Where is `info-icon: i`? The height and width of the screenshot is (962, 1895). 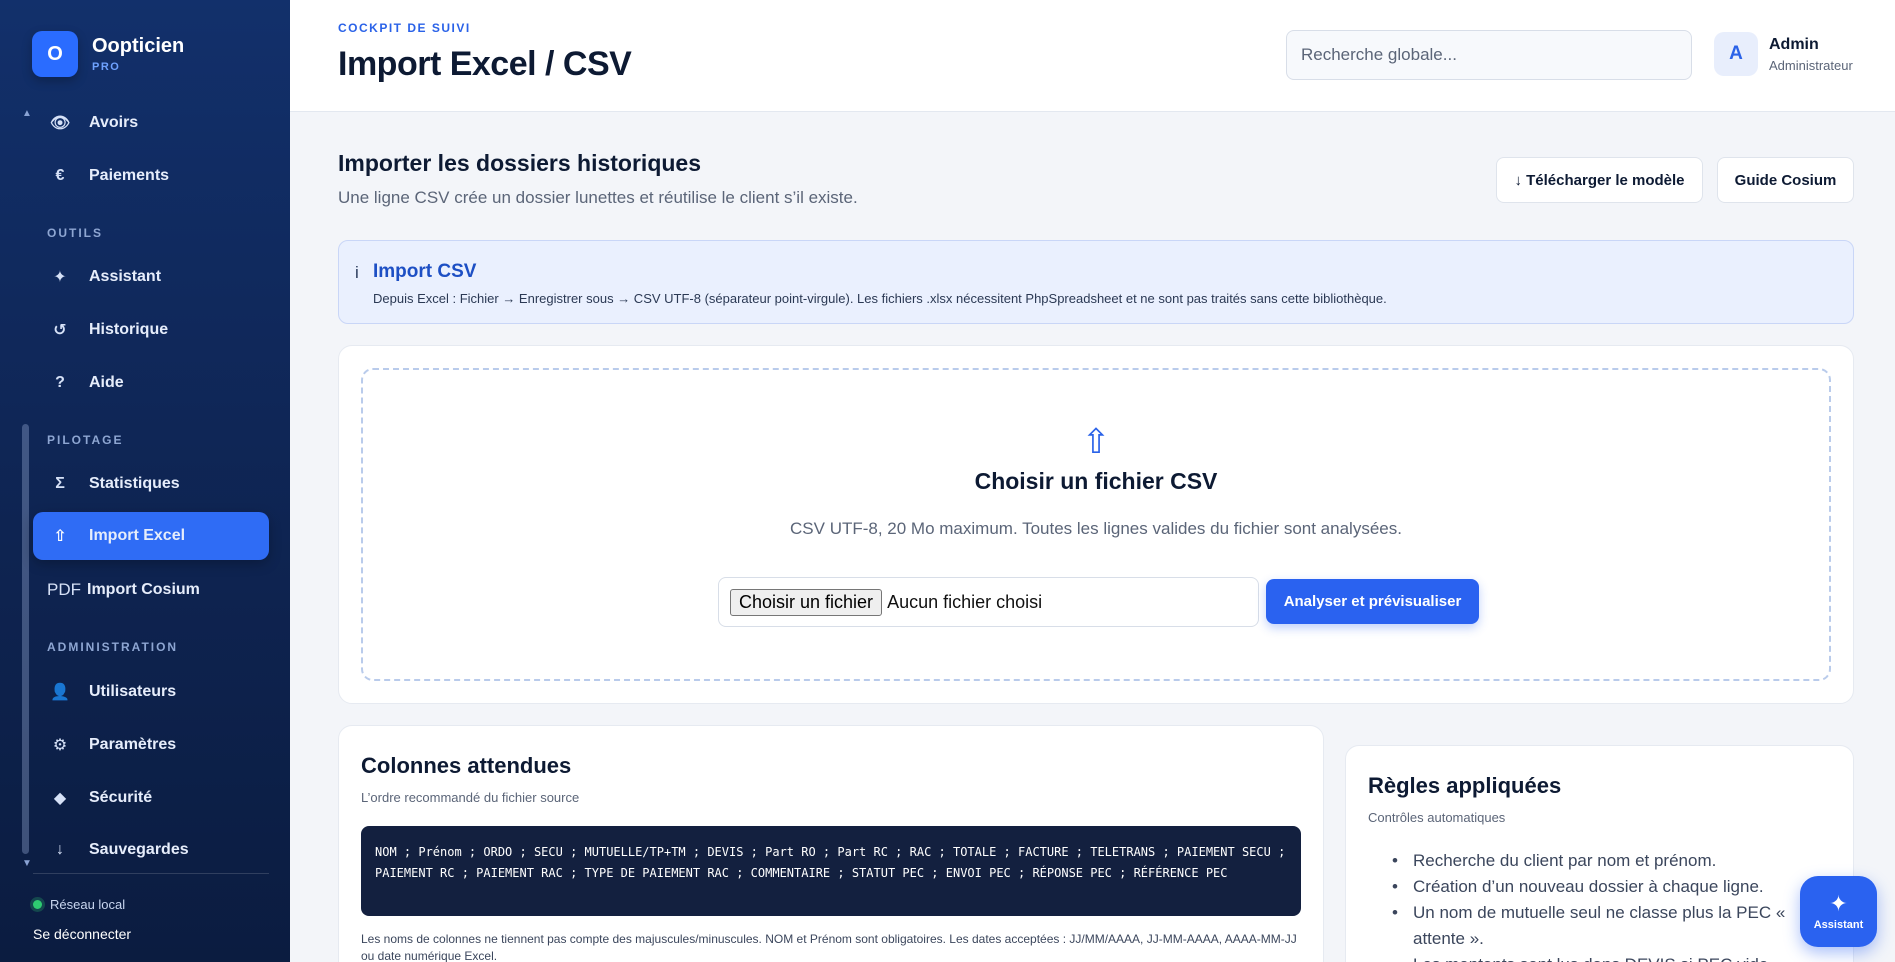
info-icon: i is located at coordinates (357, 272).